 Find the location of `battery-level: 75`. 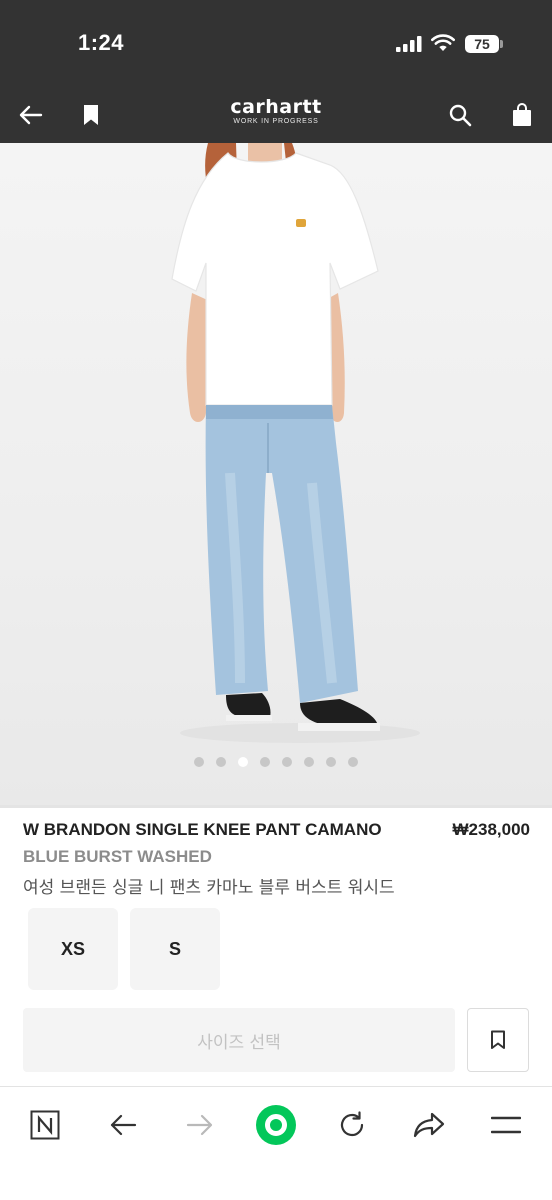

battery-level: 75 is located at coordinates (482, 44).